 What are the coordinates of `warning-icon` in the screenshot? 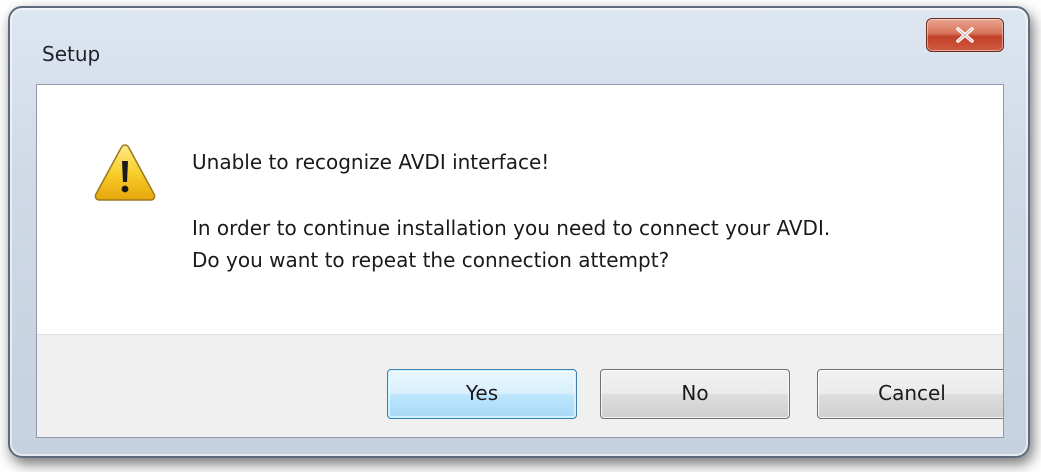 It's located at (125, 172).